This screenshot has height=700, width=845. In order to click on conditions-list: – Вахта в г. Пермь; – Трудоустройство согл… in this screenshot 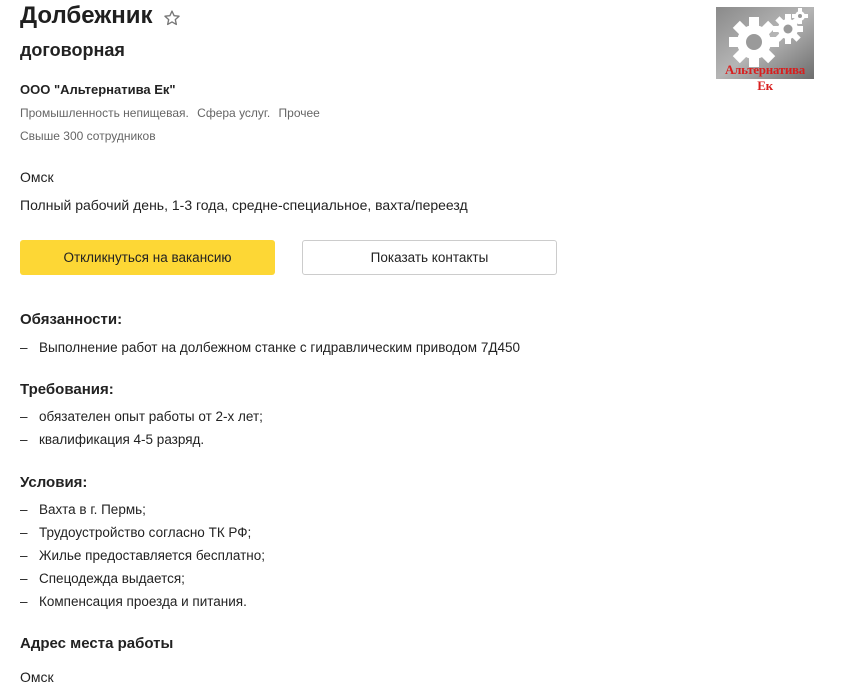, I will do `click(142, 555)`.